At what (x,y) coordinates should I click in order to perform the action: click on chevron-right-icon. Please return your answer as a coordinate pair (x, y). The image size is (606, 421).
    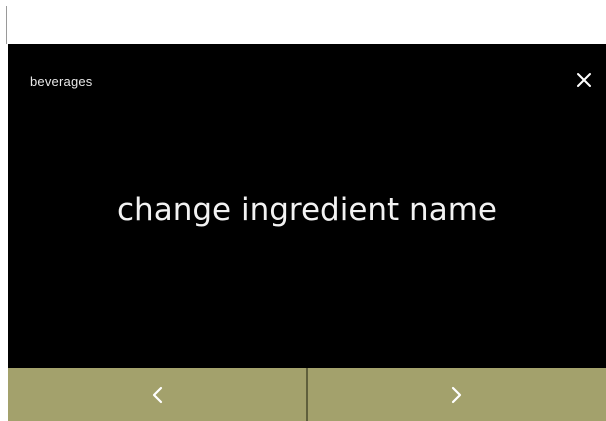
    Looking at the image, I should click on (456, 394).